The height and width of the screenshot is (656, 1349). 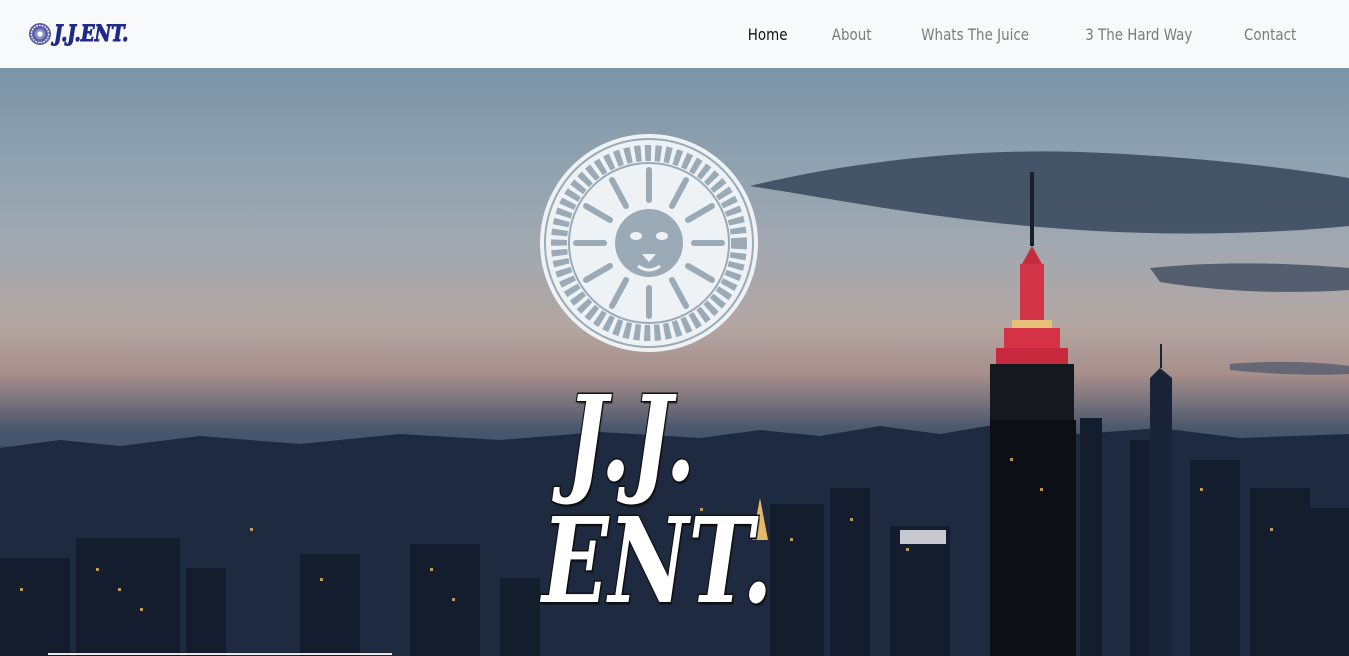 I want to click on hero-title: J.J. ENT., so click(x=657, y=499).